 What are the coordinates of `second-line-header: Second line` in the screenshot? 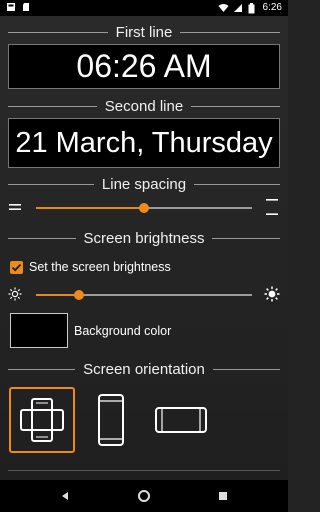 It's located at (144, 106).